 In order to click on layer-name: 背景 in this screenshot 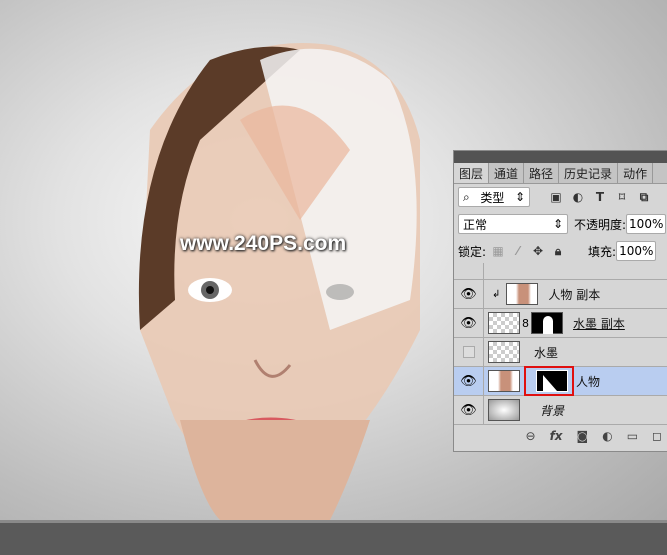, I will do `click(552, 410)`.